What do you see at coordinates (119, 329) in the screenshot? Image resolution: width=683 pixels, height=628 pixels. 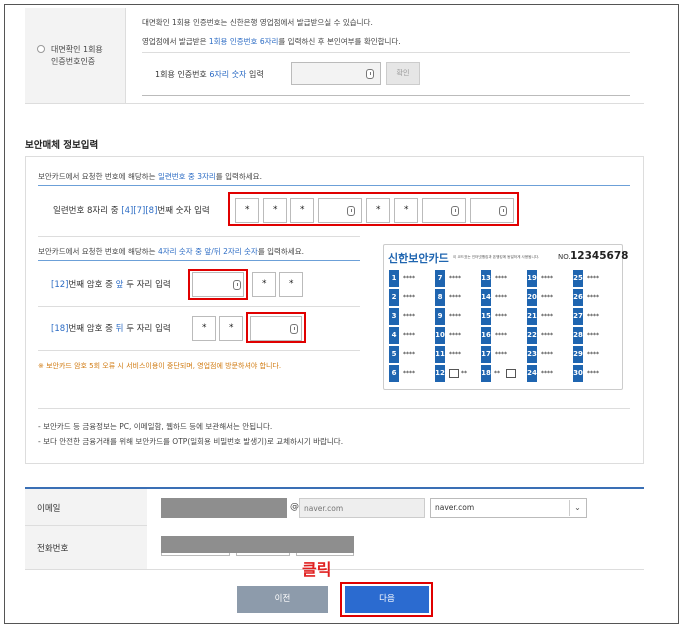 I see `pw-row2-position: 뒤` at bounding box center [119, 329].